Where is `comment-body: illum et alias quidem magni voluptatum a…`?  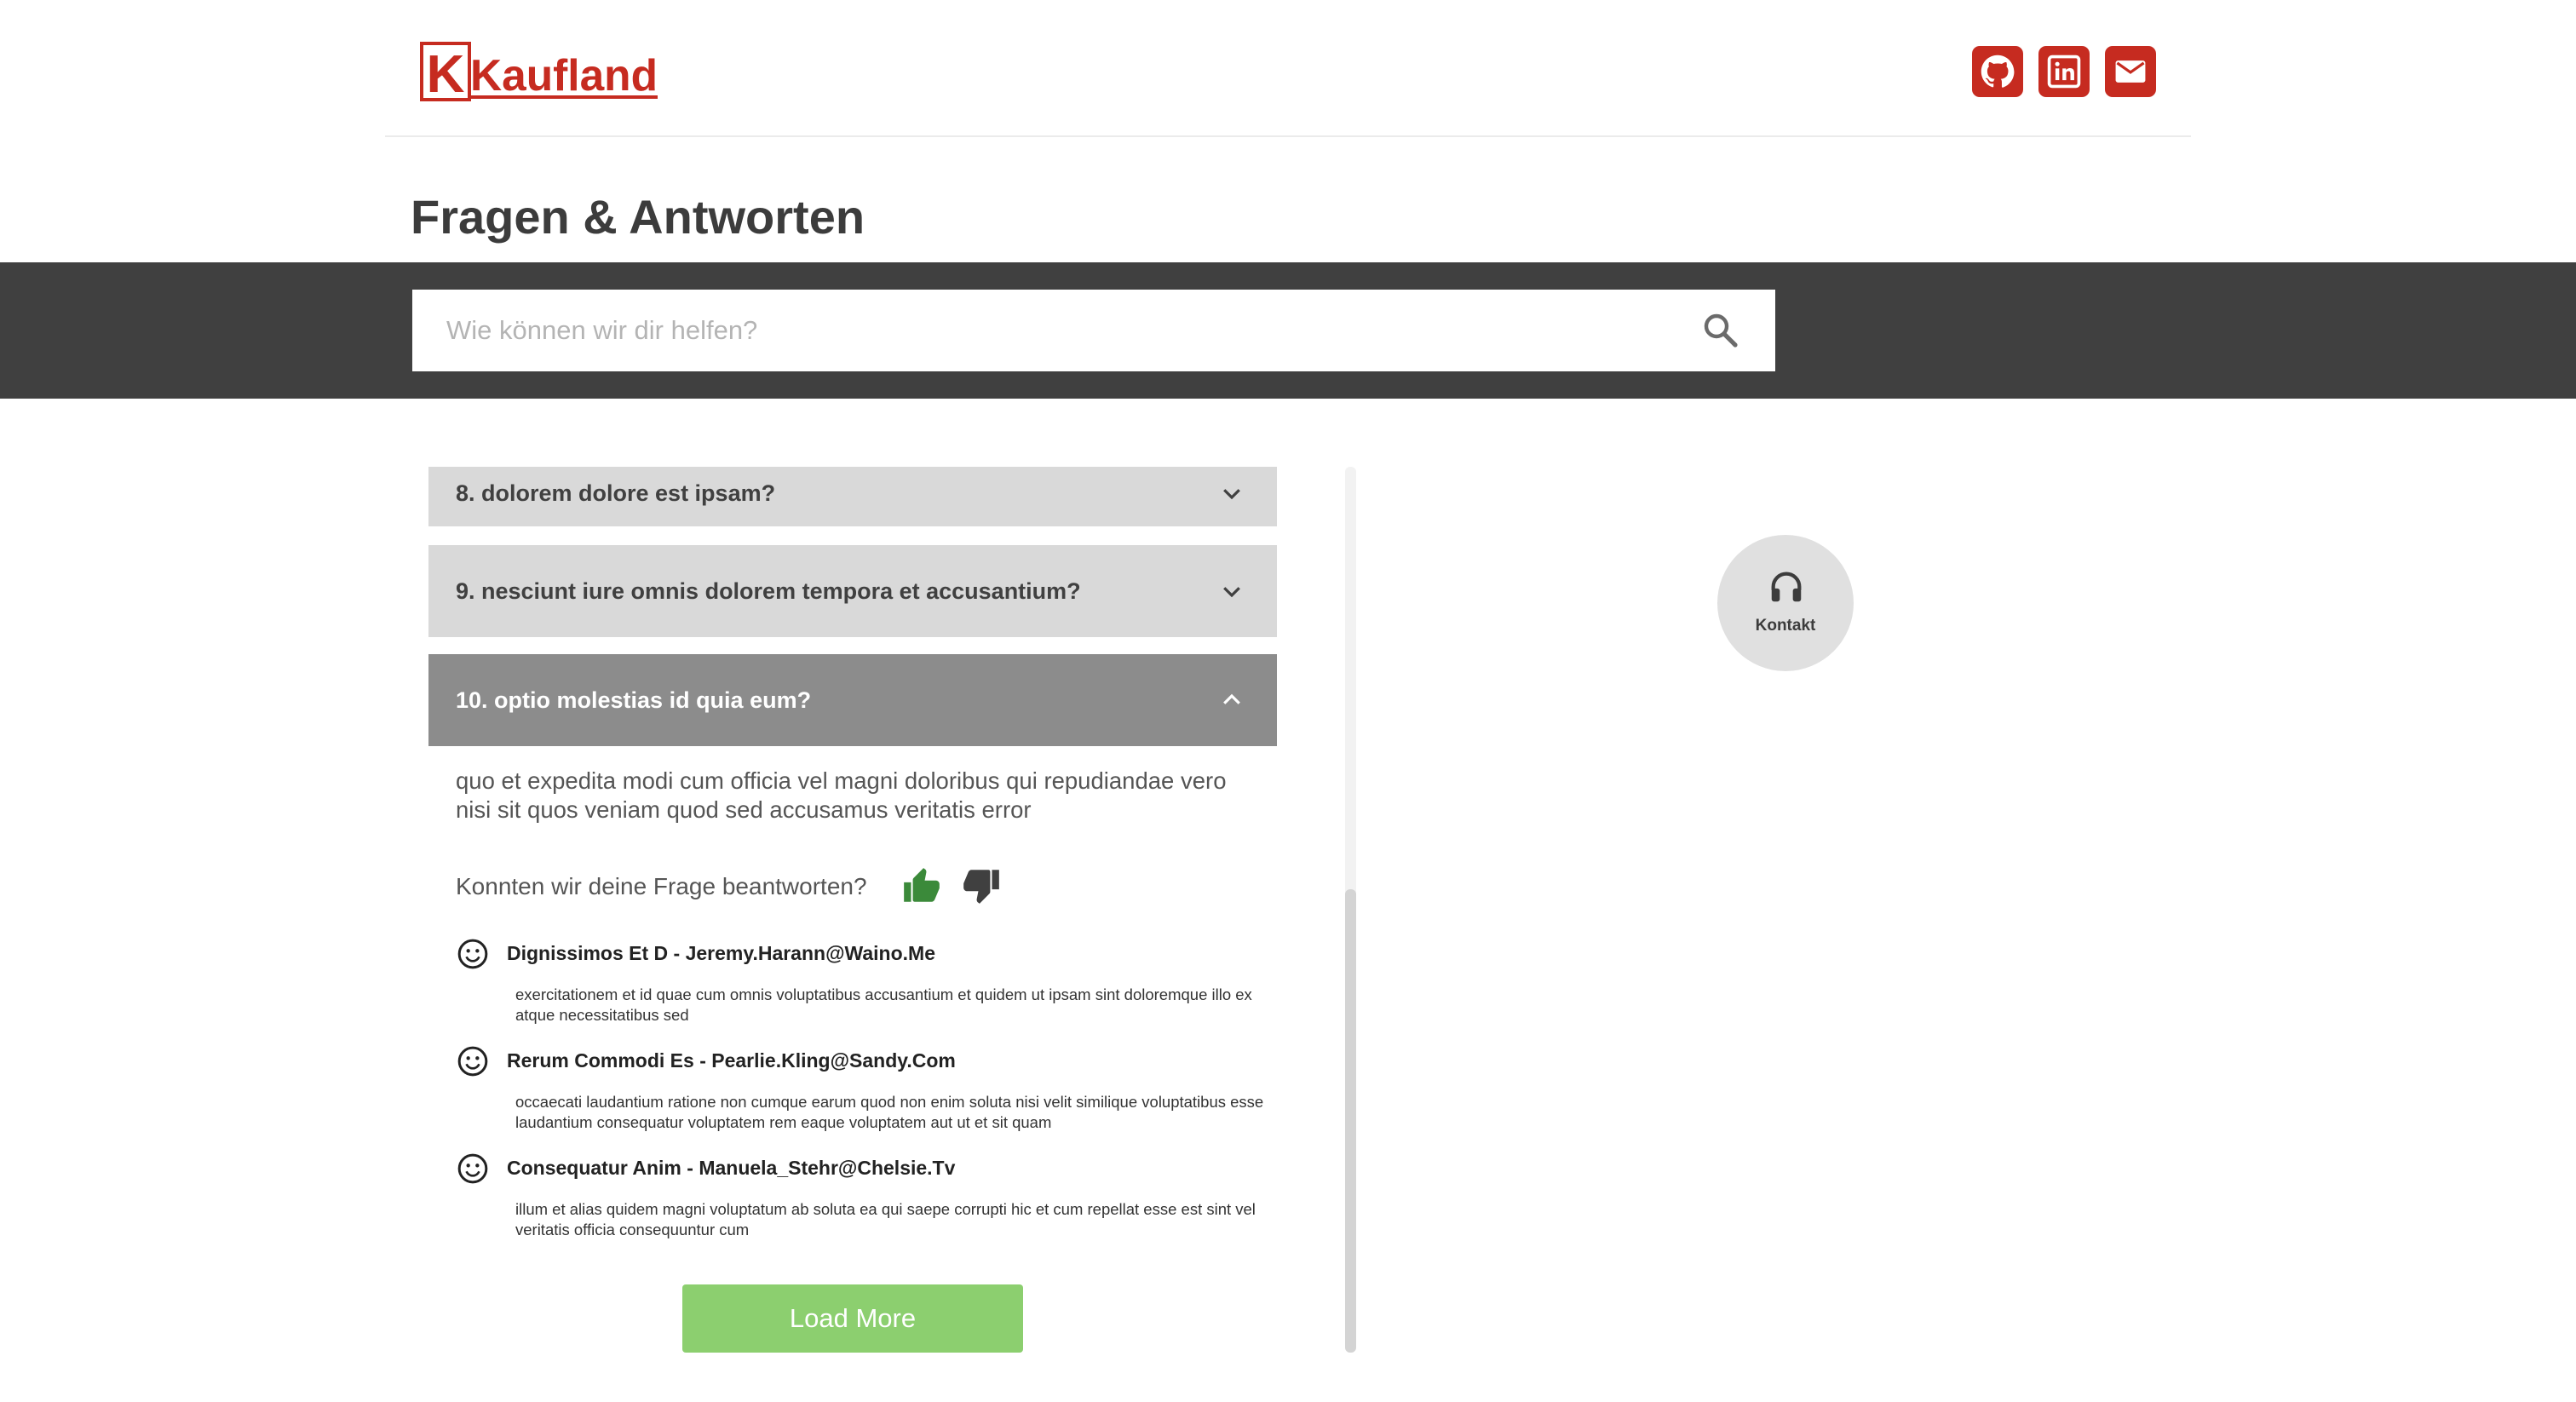 comment-body: illum et alias quidem magni voluptatum a… is located at coordinates (885, 1219).